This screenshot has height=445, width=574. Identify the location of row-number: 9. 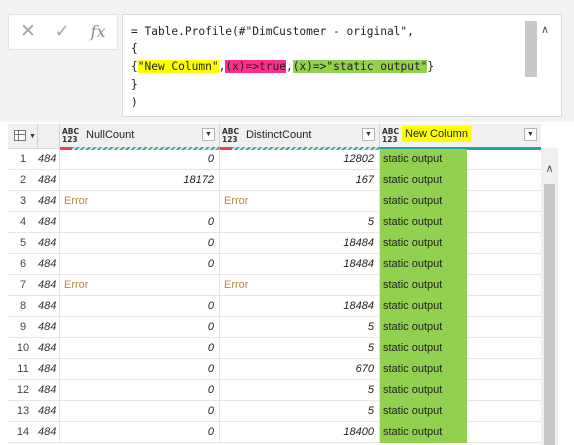
(23, 327).